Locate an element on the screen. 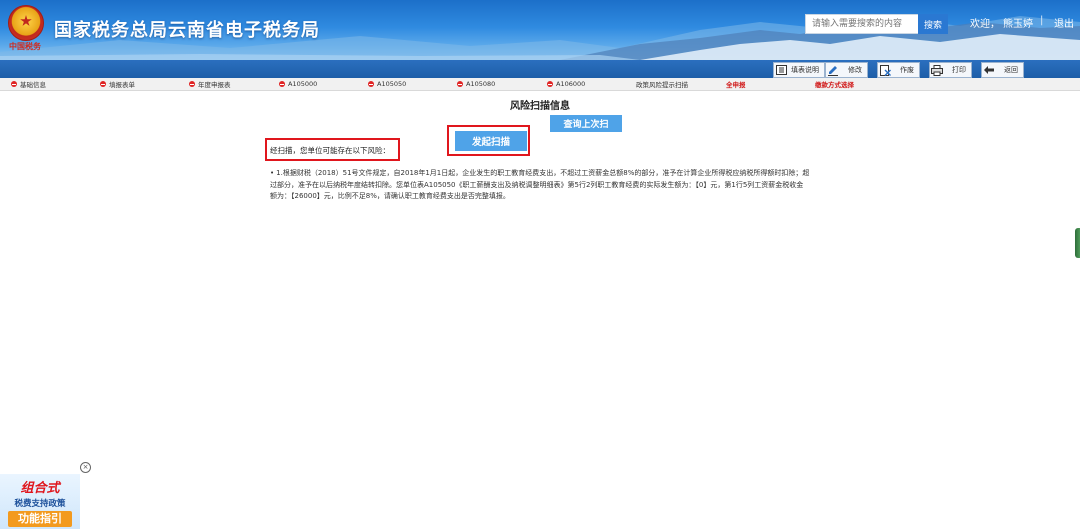 This screenshot has height=529, width=1080. site-title: 国家税务总局云南省电子税务局 is located at coordinates (187, 30).